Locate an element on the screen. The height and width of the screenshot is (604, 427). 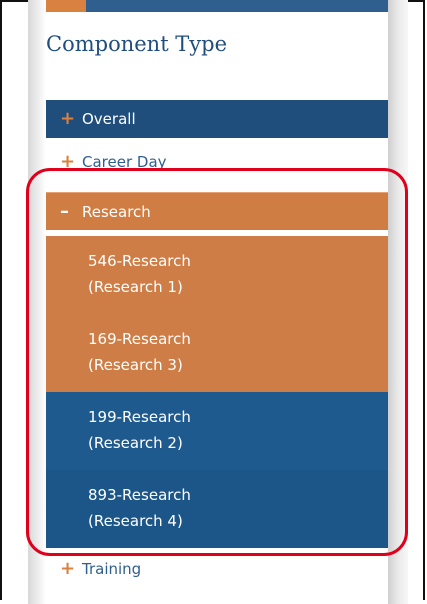
item-name: (Research 4) is located at coordinates (135, 521).